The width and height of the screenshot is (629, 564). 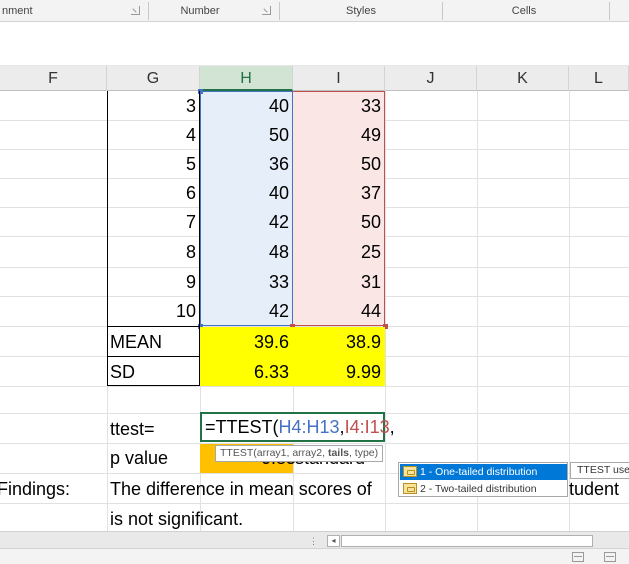 What do you see at coordinates (153, 78) in the screenshot?
I see `column-header-g: G` at bounding box center [153, 78].